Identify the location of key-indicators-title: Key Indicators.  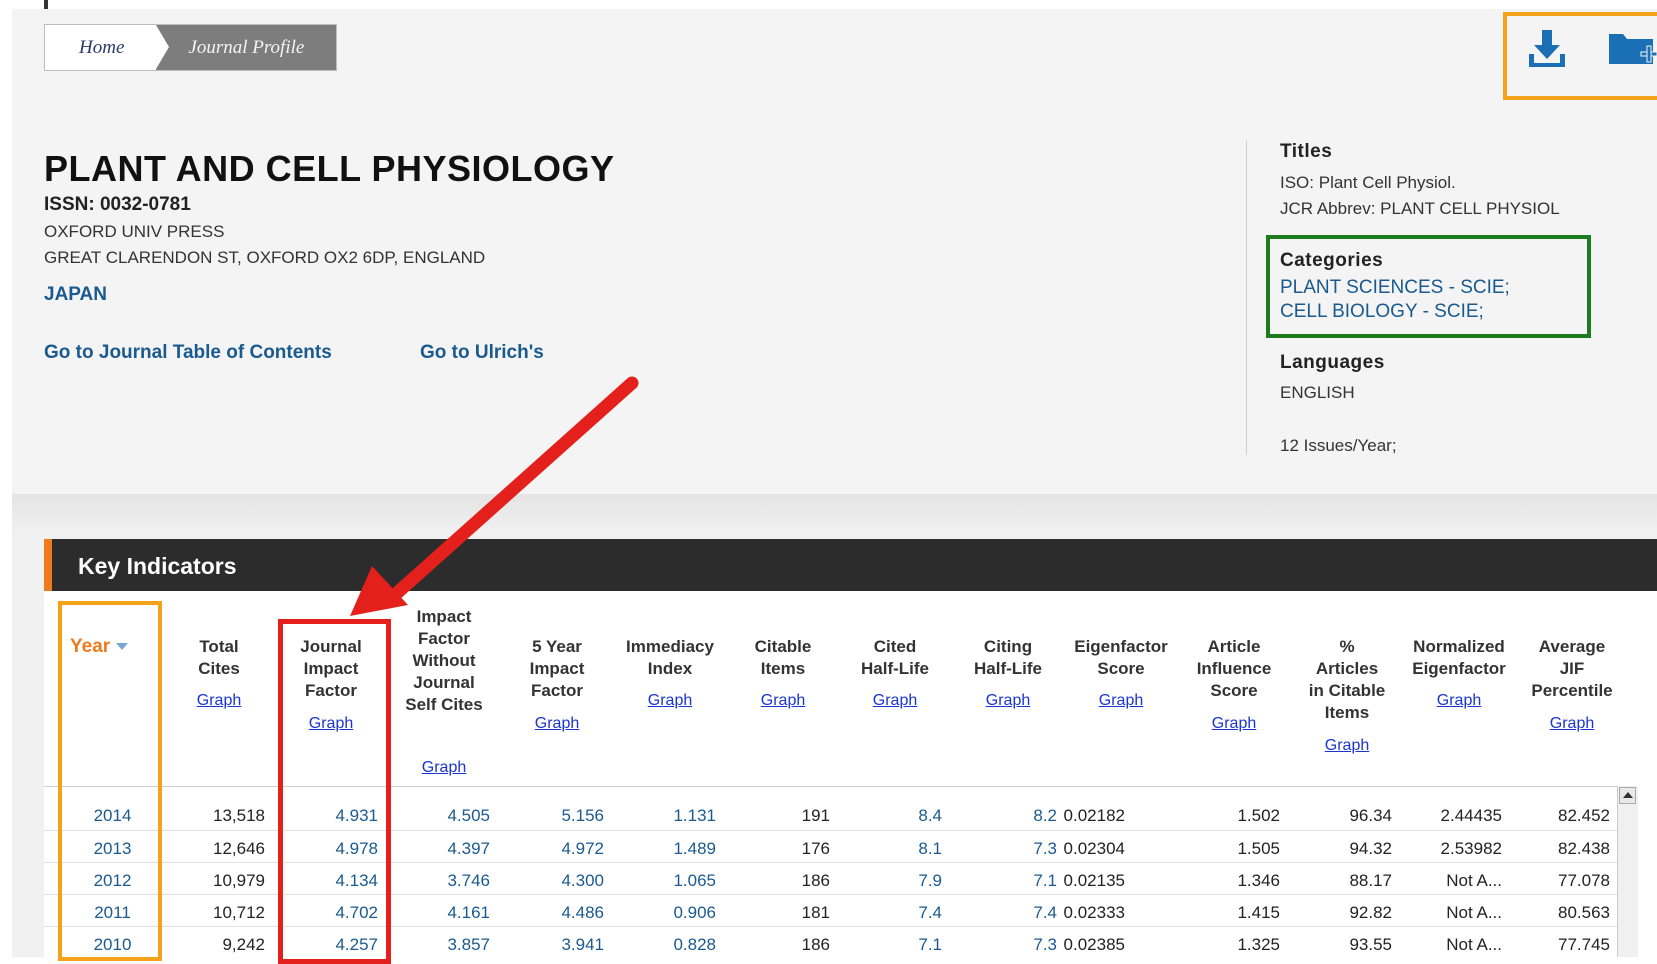
(157, 566).